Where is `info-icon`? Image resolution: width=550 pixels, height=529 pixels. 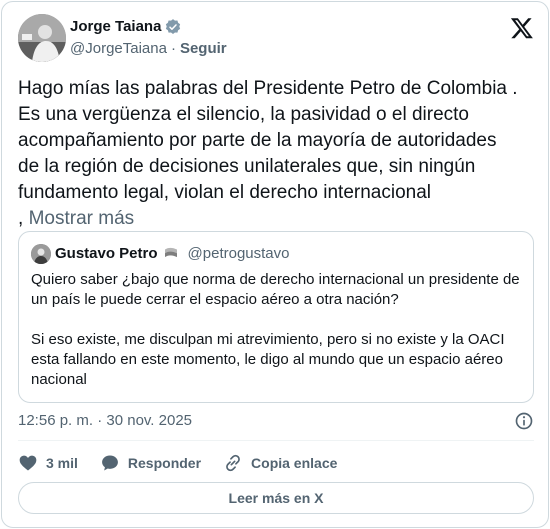 info-icon is located at coordinates (524, 421).